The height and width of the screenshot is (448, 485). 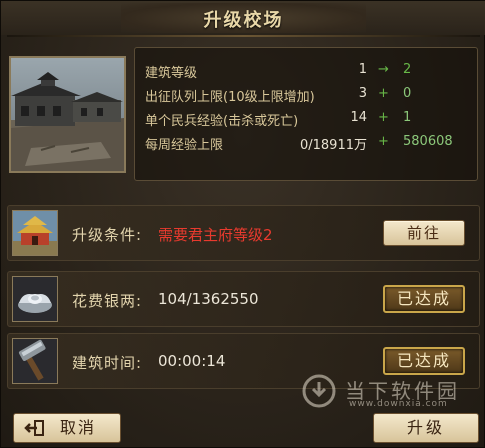 I want to click on upgrade-button: 升级, so click(x=426, y=428).